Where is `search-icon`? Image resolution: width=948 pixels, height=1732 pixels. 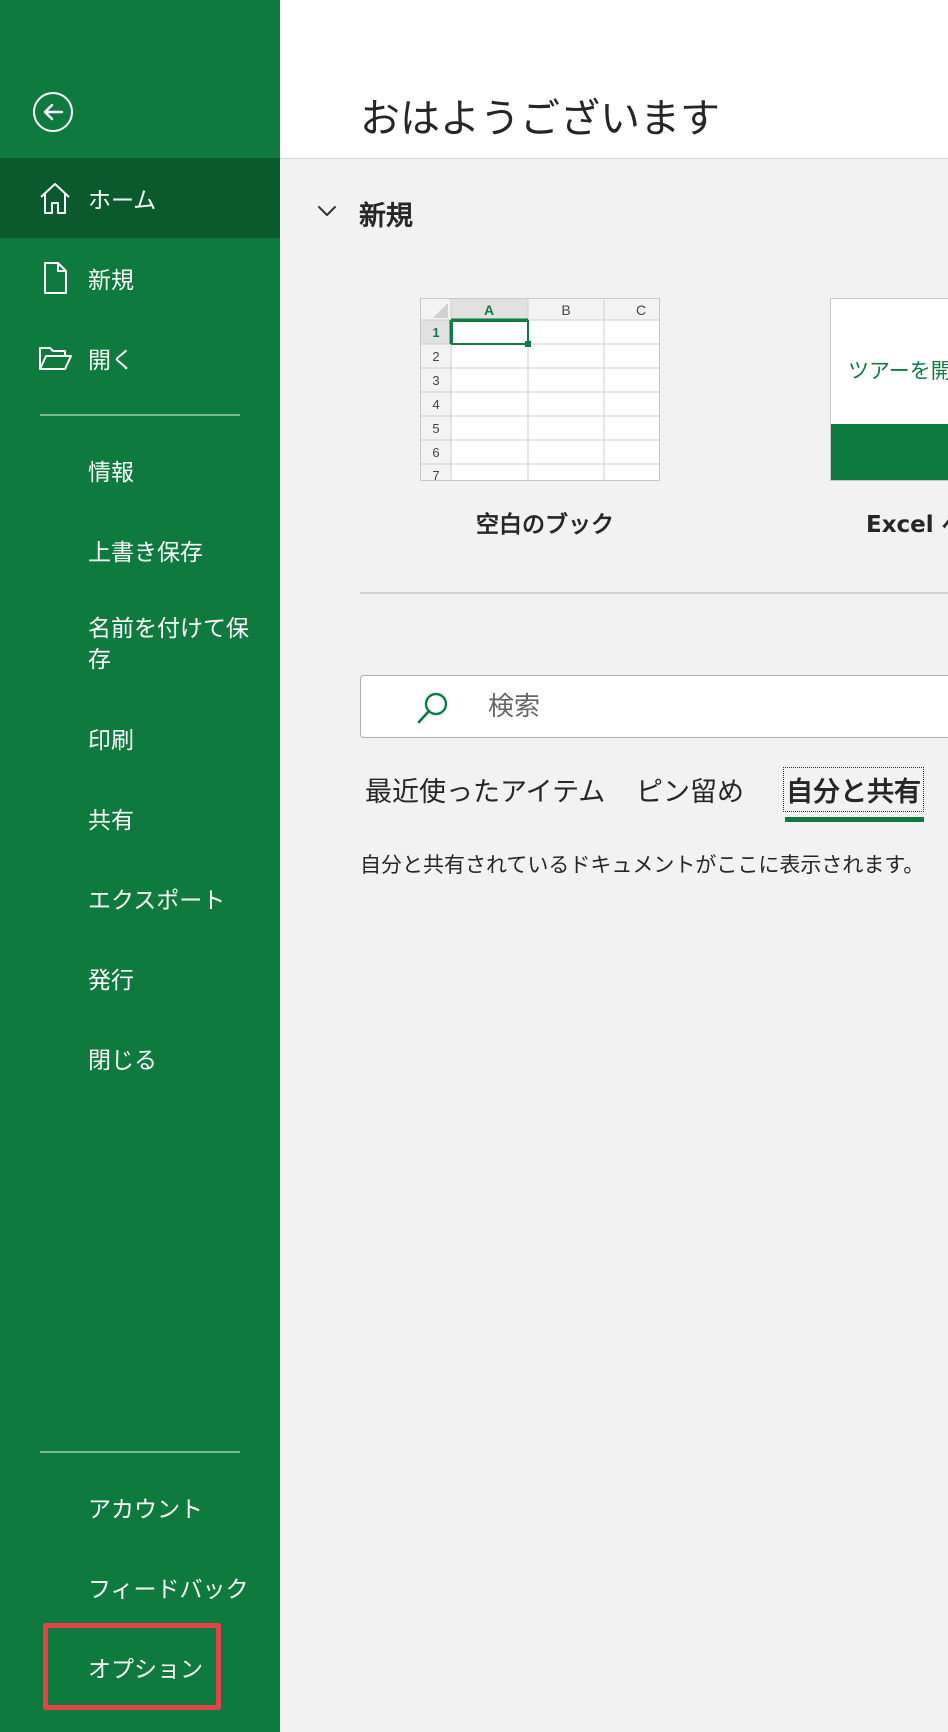 search-icon is located at coordinates (432, 708).